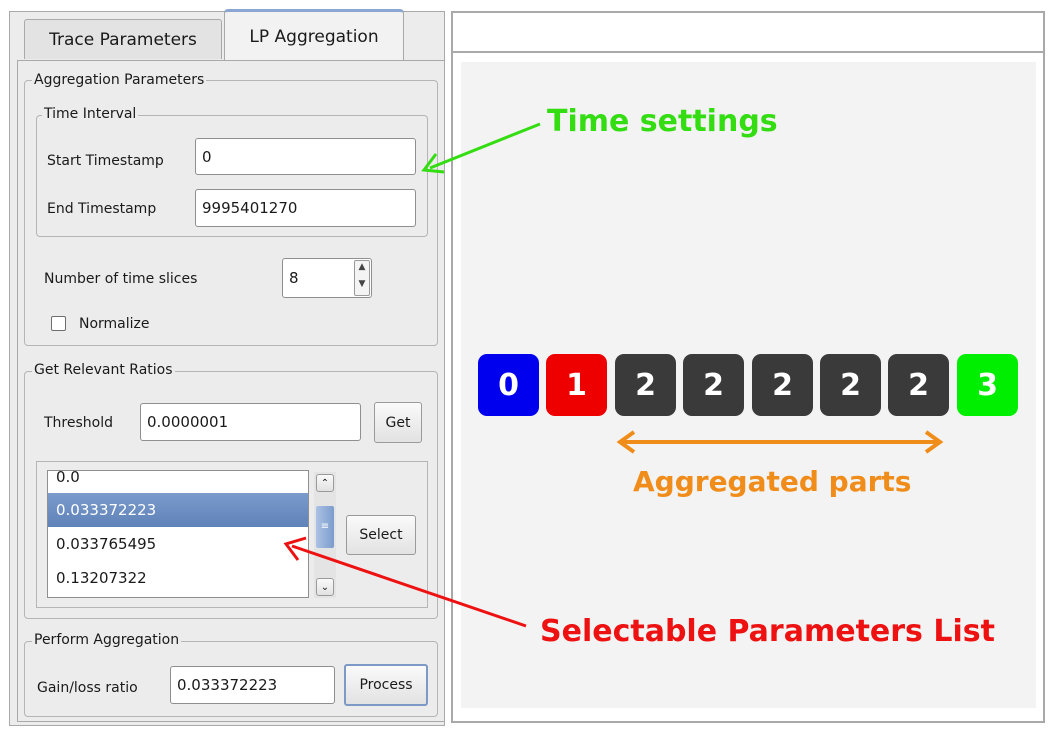  I want to click on ratios-list: 0.0 0.033372223 0.033765495 0.13207322, so click(178, 534).